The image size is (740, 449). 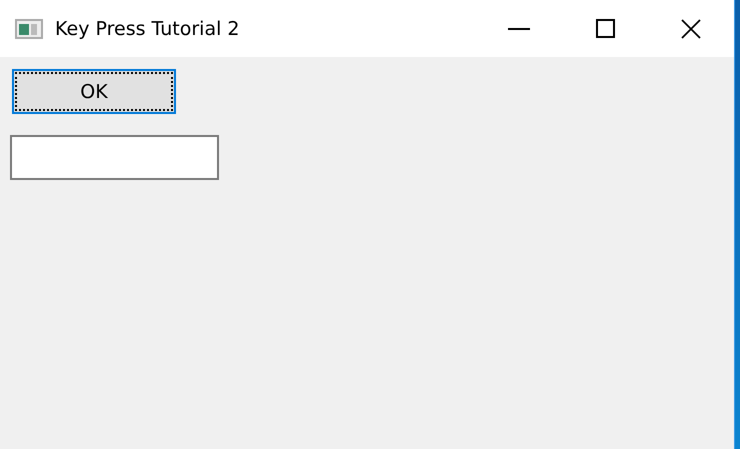 What do you see at coordinates (519, 29) in the screenshot?
I see `minimize-icon` at bounding box center [519, 29].